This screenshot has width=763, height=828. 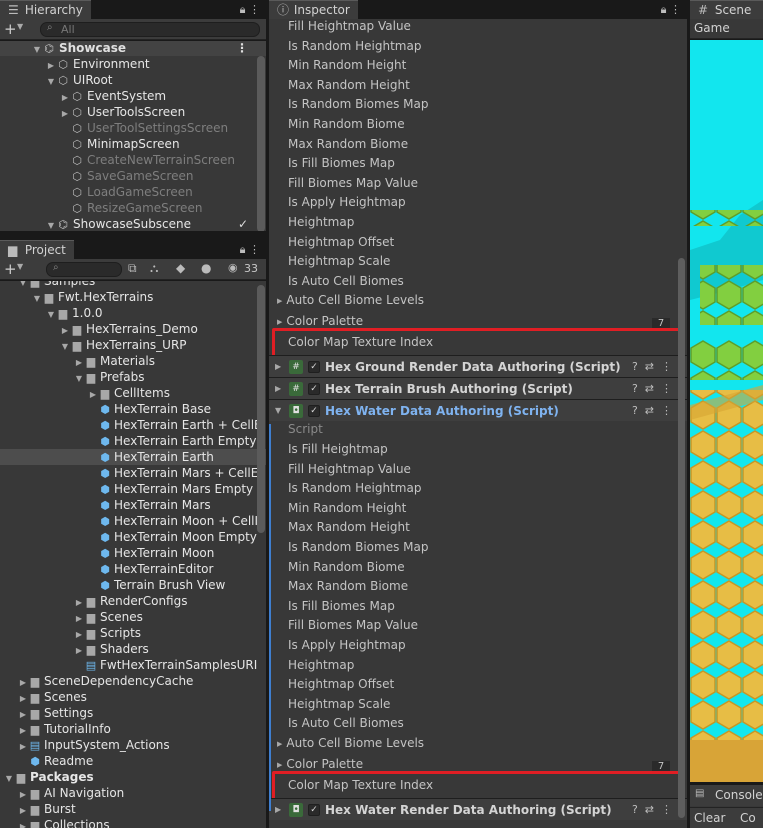 I want to click on hierarchy-item: ⬡ CreateNewTerrainScreen, so click(x=133, y=160).